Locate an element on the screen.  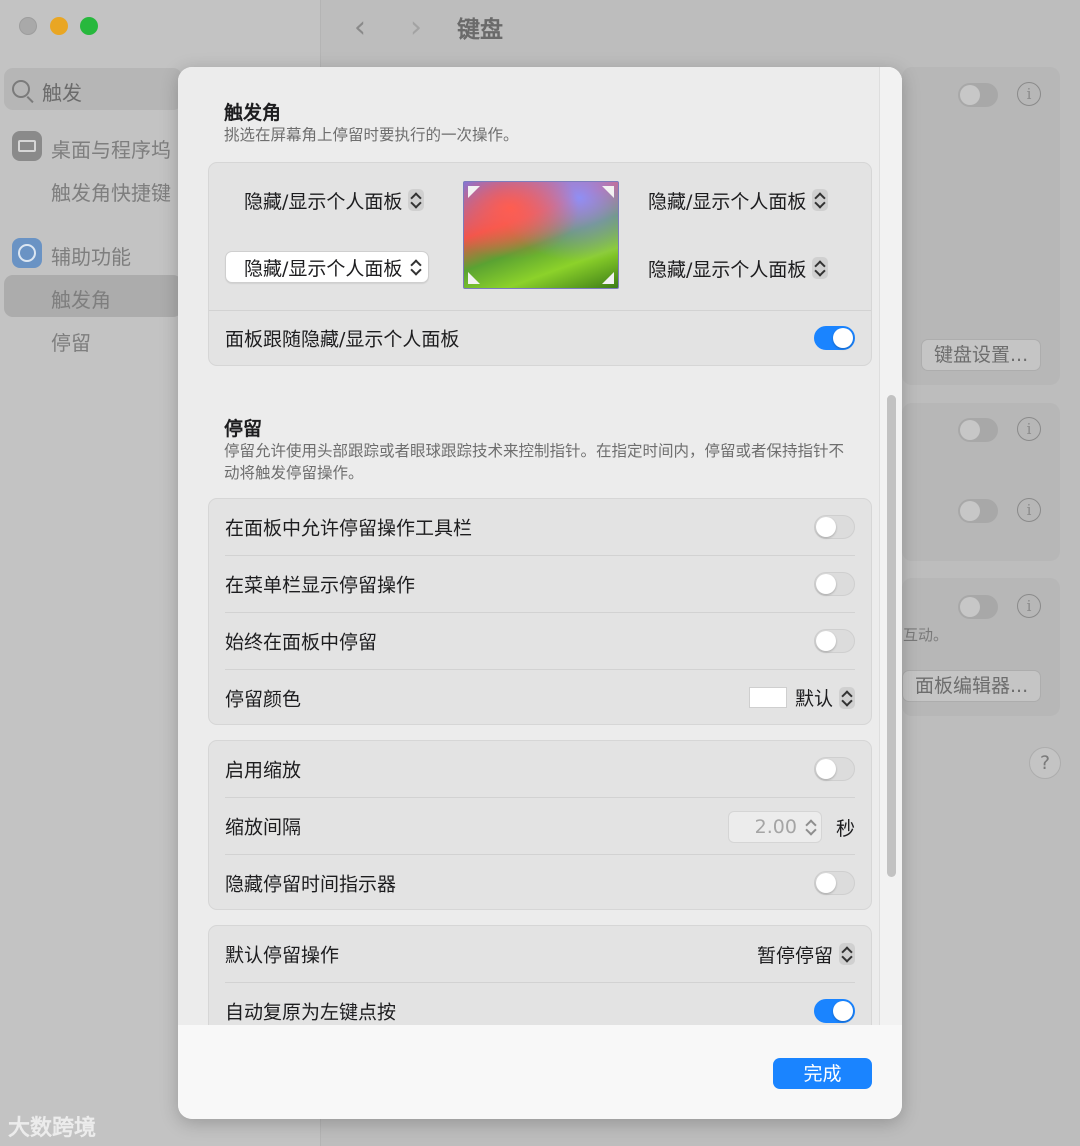
hot-corners-title: 触发角 is located at coordinates (253, 113).